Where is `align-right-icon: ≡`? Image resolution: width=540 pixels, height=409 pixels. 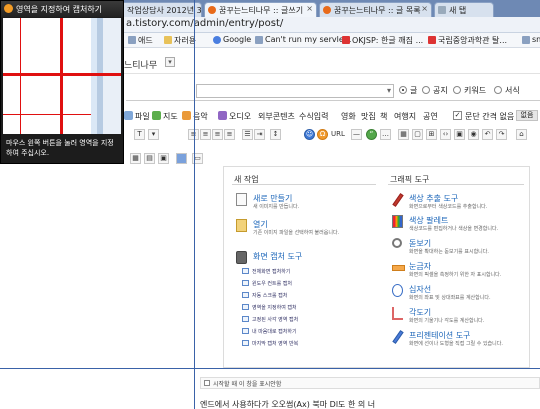
align-right-icon: ≡ is located at coordinates (217, 134).